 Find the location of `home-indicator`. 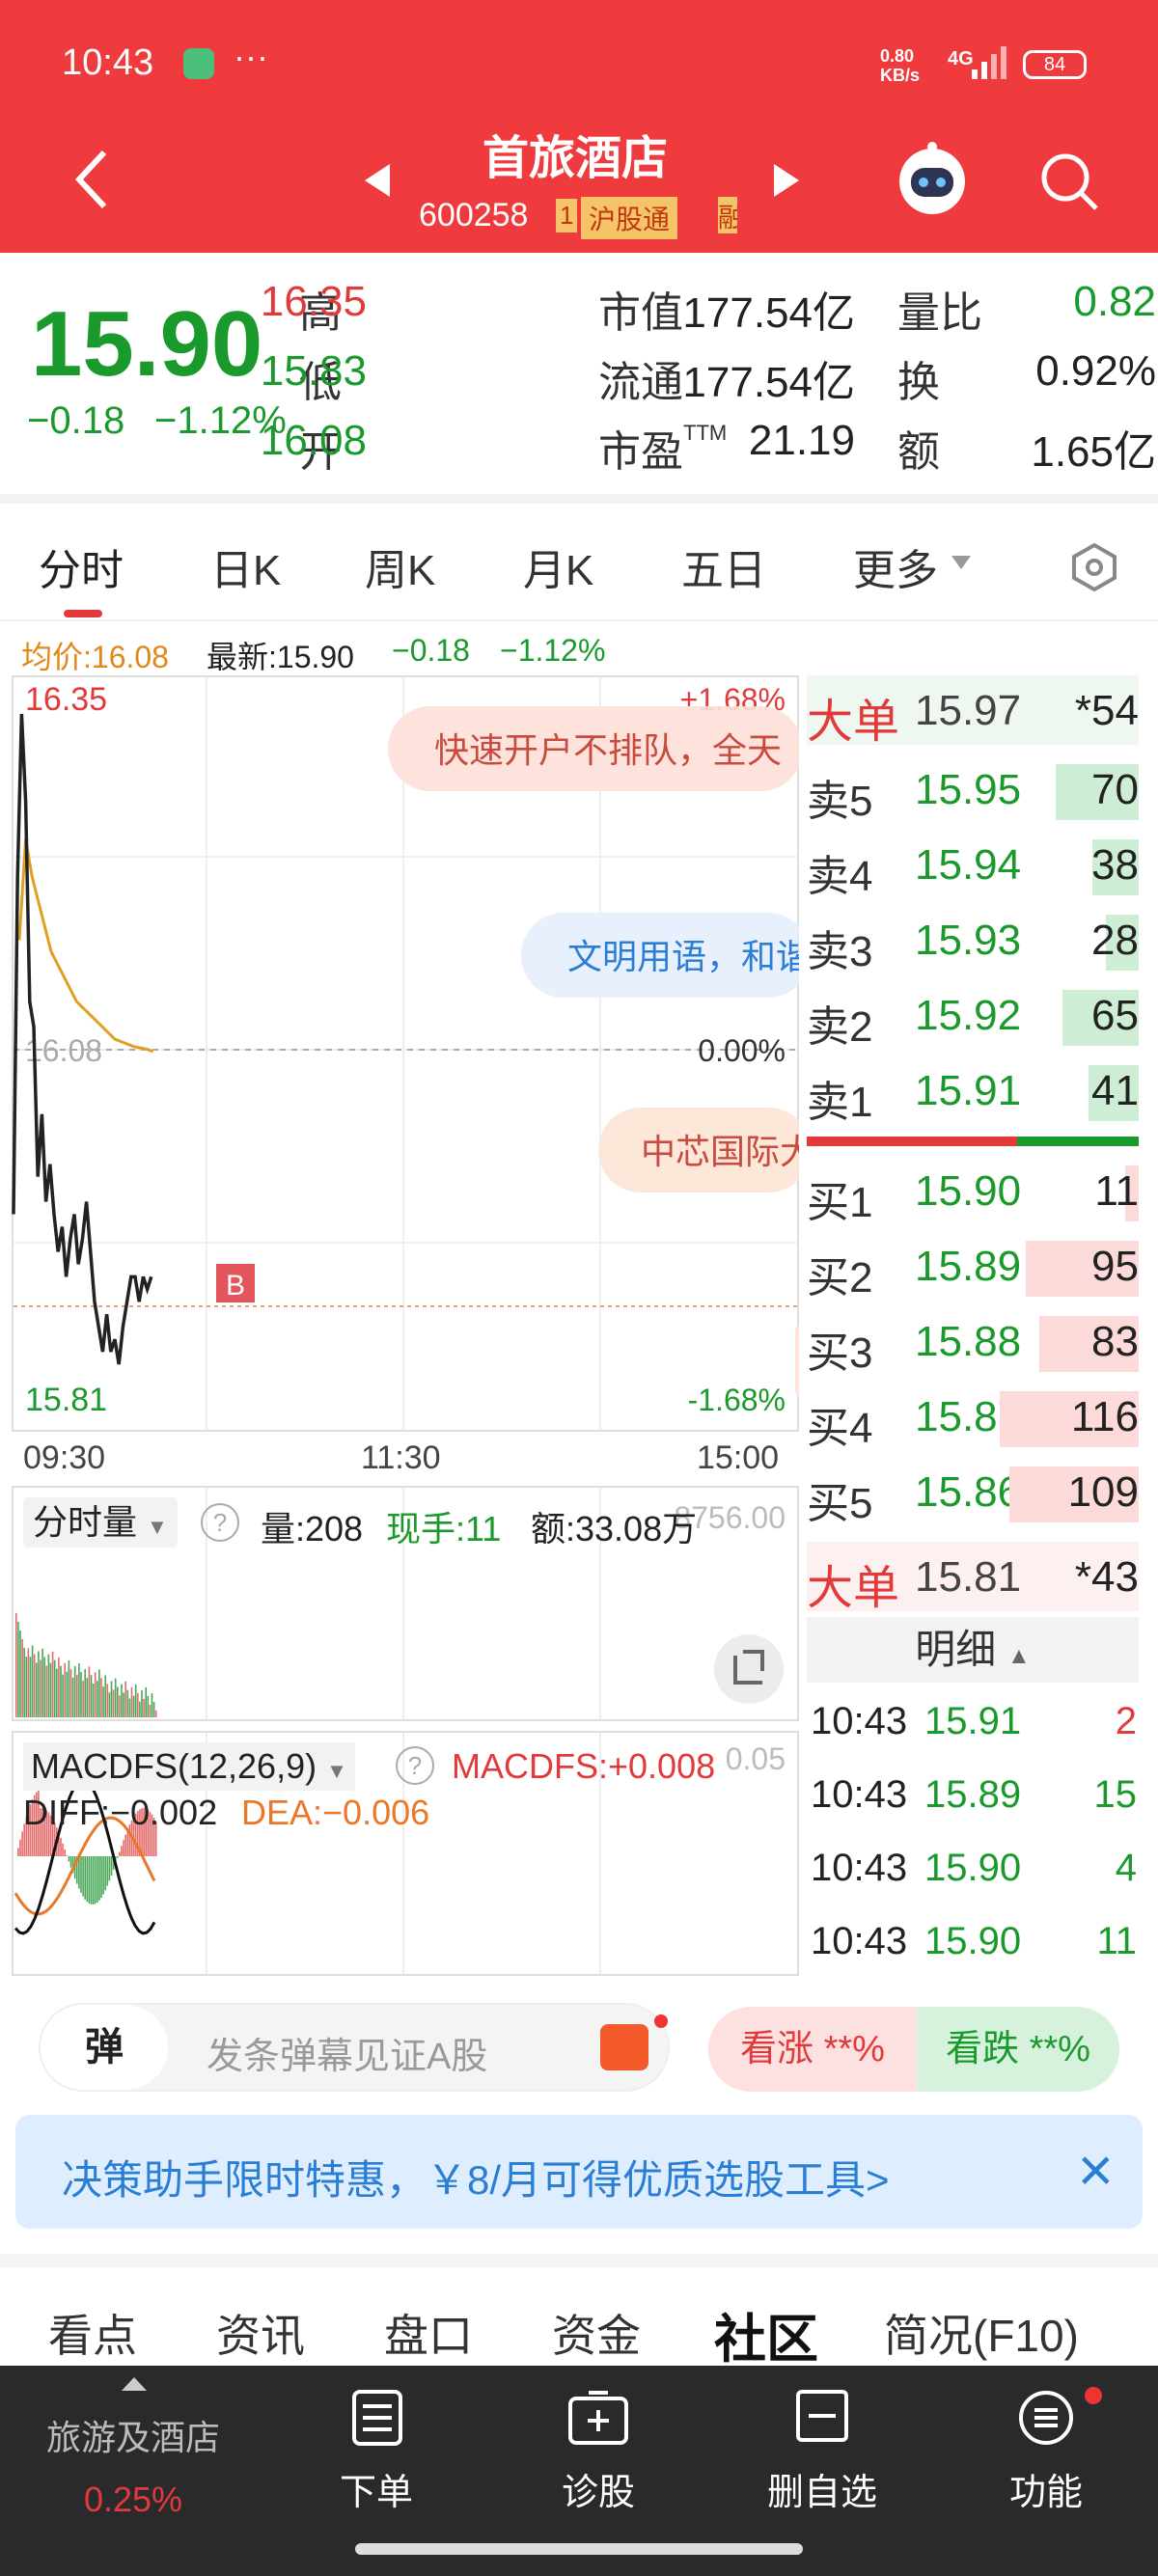

home-indicator is located at coordinates (579, 2549).